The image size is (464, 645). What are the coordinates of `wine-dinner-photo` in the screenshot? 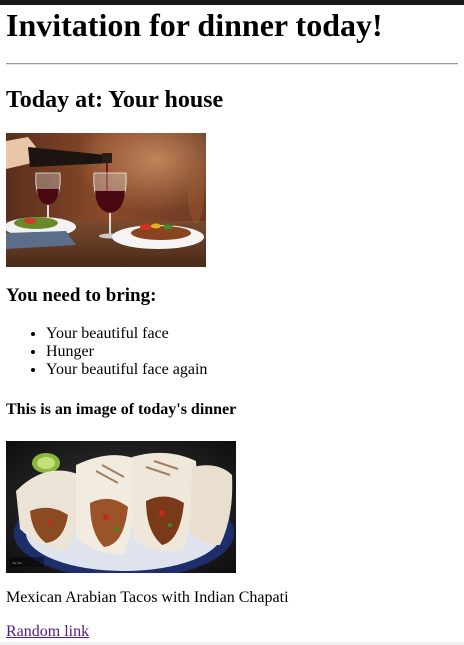 It's located at (106, 200).